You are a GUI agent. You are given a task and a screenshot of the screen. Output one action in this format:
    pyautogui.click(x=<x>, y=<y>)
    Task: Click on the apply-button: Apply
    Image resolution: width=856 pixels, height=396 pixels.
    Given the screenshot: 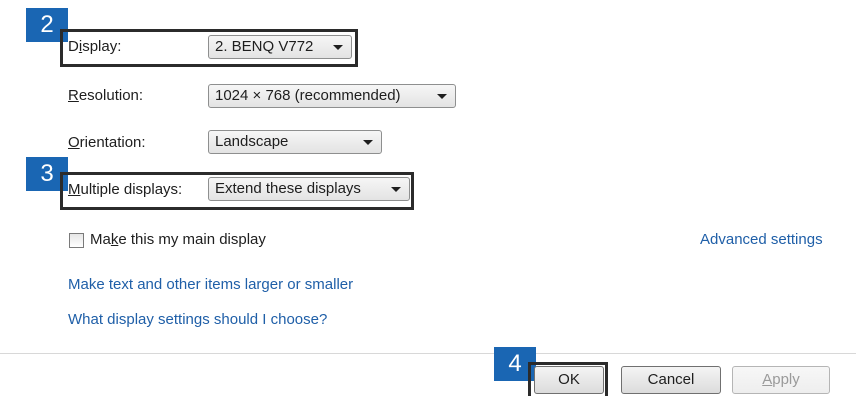 What is the action you would take?
    pyautogui.click(x=781, y=380)
    